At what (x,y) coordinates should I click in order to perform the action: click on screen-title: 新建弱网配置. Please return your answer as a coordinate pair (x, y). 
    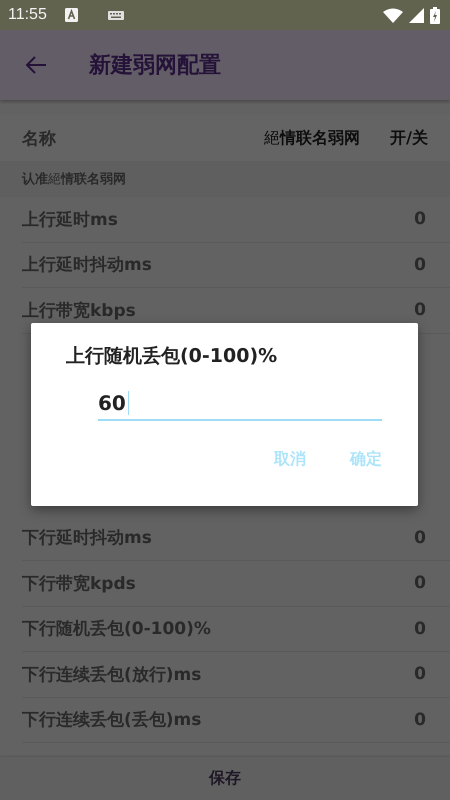
    Looking at the image, I should click on (155, 66).